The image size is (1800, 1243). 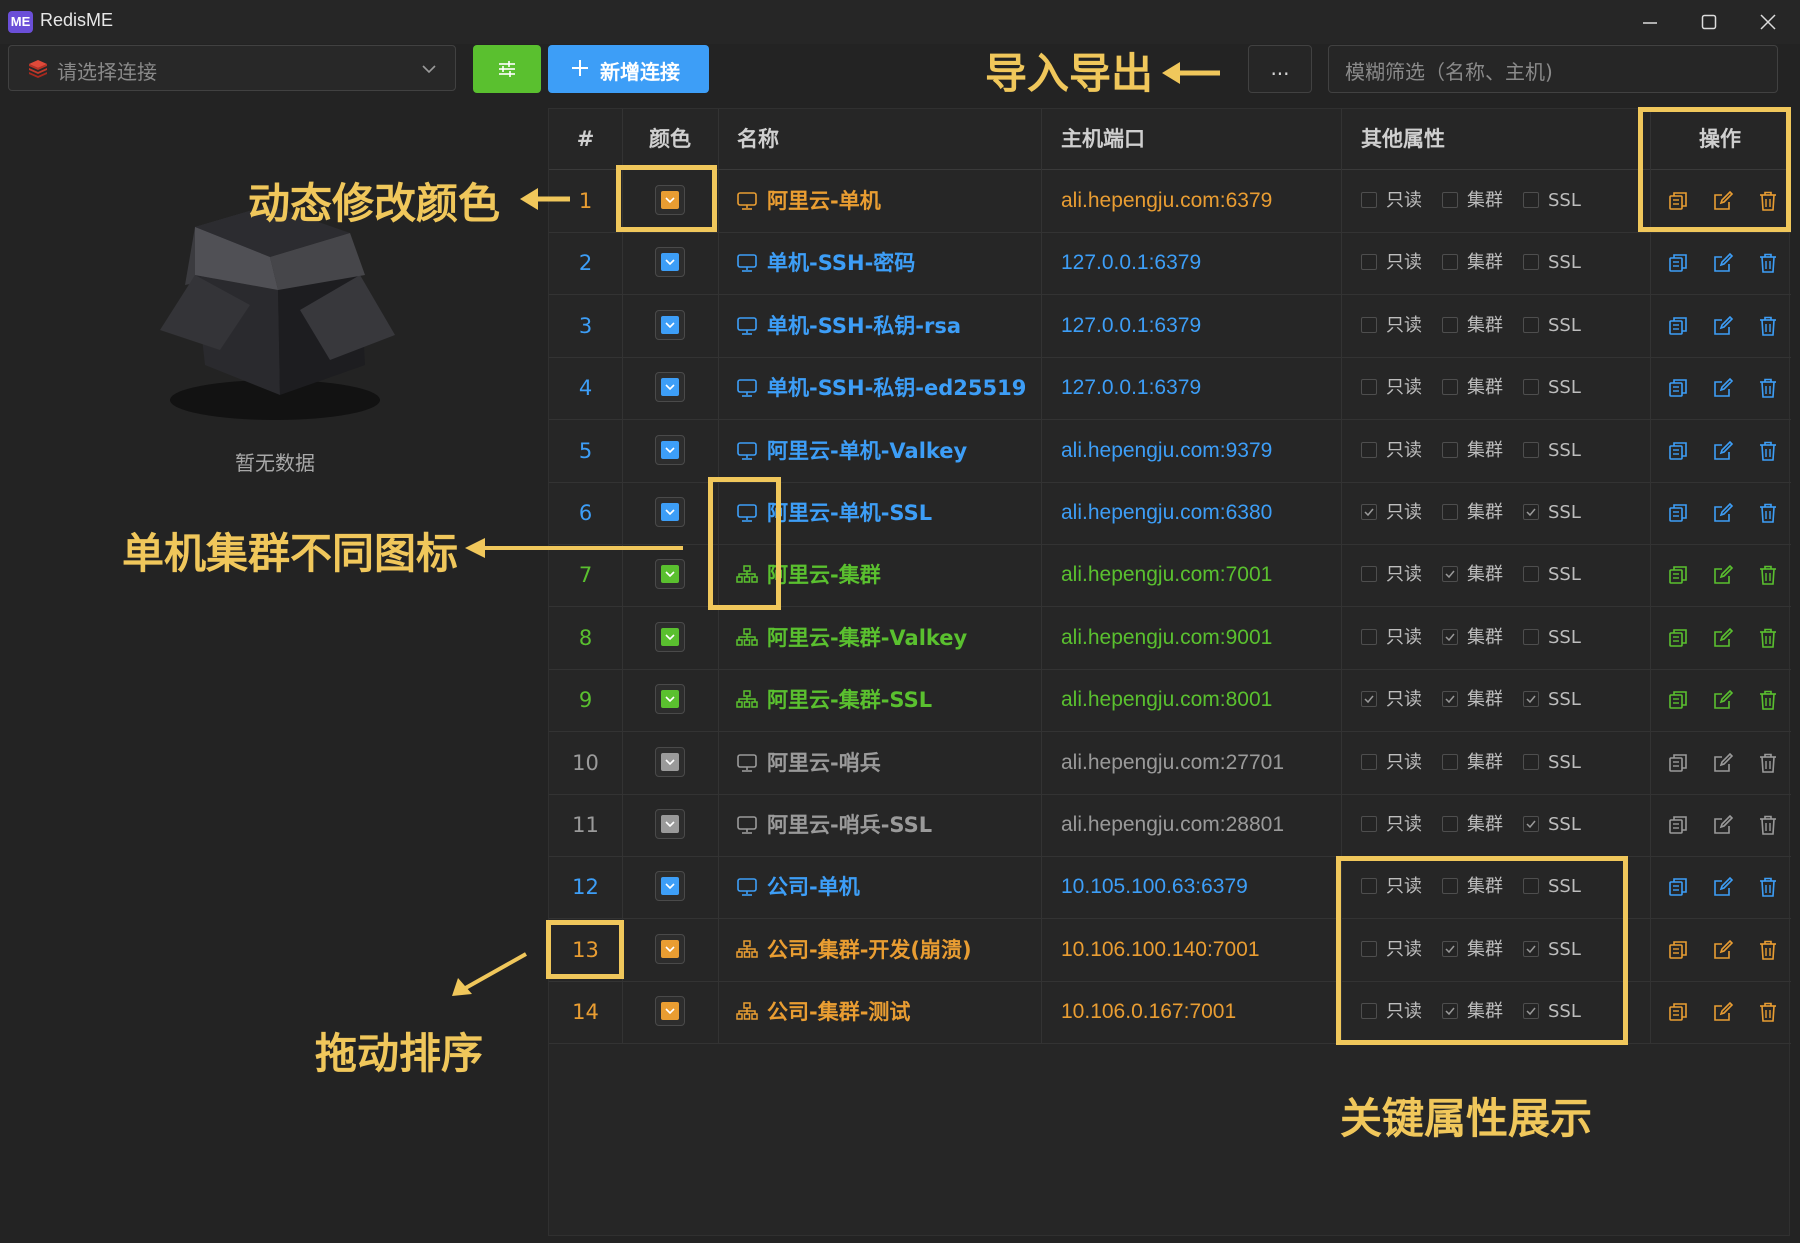 I want to click on new-connection-button: 新增连接, so click(x=628, y=69).